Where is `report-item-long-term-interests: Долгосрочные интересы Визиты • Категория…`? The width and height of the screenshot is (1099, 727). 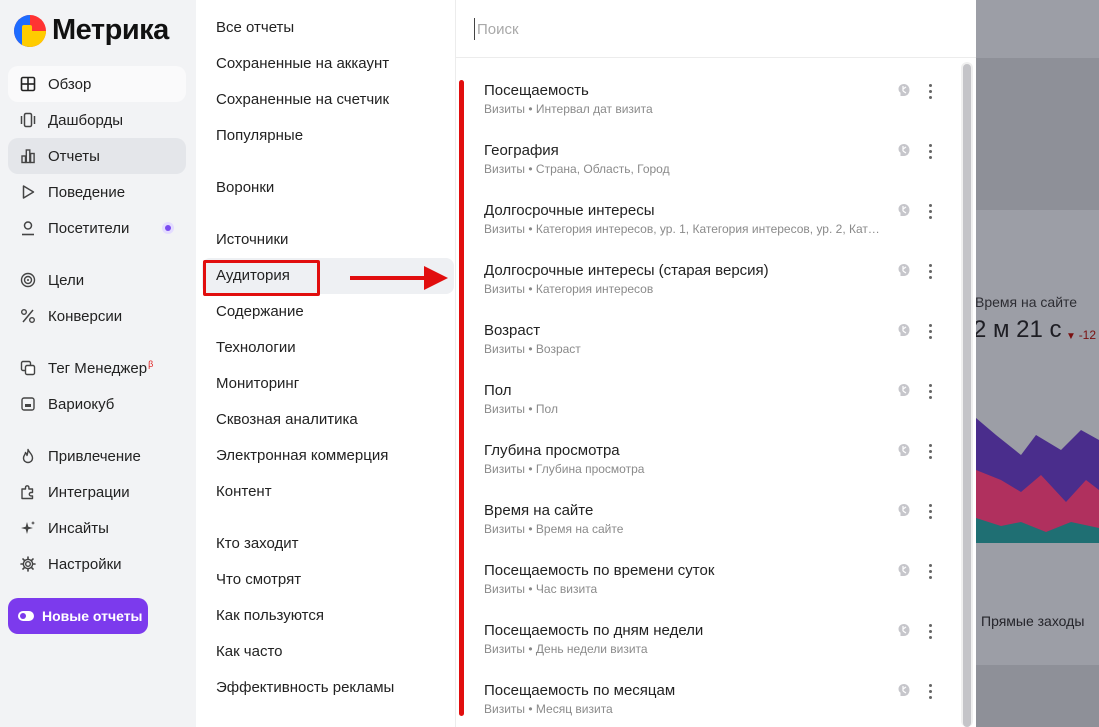
report-item-long-term-interests: Долгосрочные интересы Визиты • Категория… is located at coordinates (719, 232).